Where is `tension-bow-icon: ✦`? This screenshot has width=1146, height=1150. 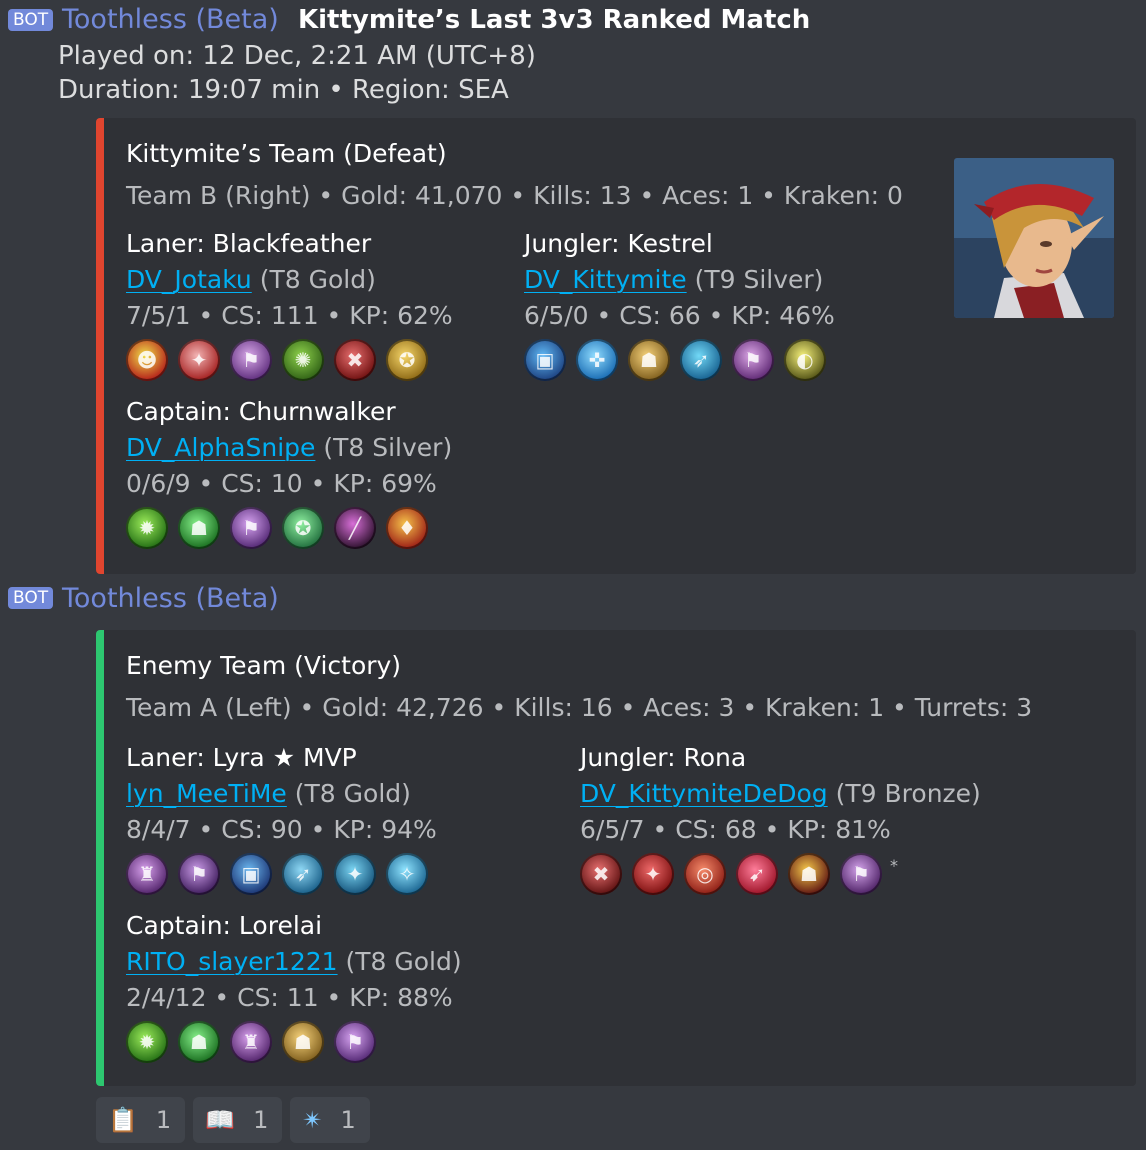 tension-bow-icon: ✦ is located at coordinates (653, 874).